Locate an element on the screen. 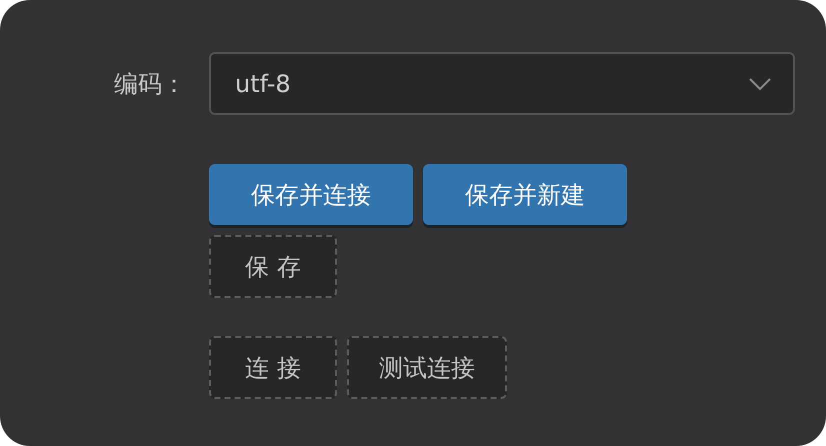  chevron-down-icon is located at coordinates (760, 84).